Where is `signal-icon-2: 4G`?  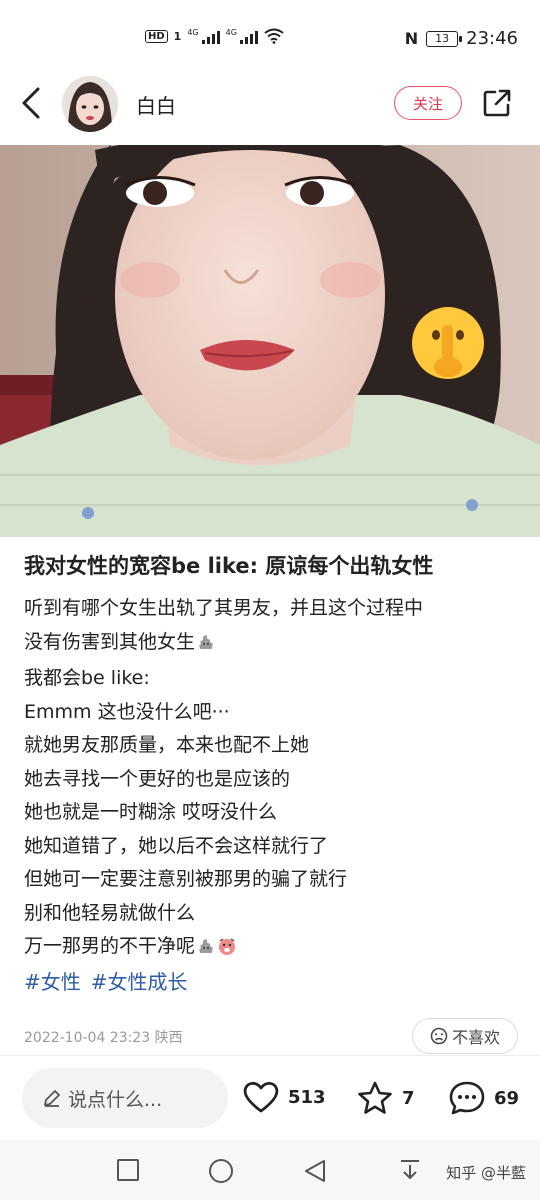 signal-icon-2: 4G is located at coordinates (242, 36).